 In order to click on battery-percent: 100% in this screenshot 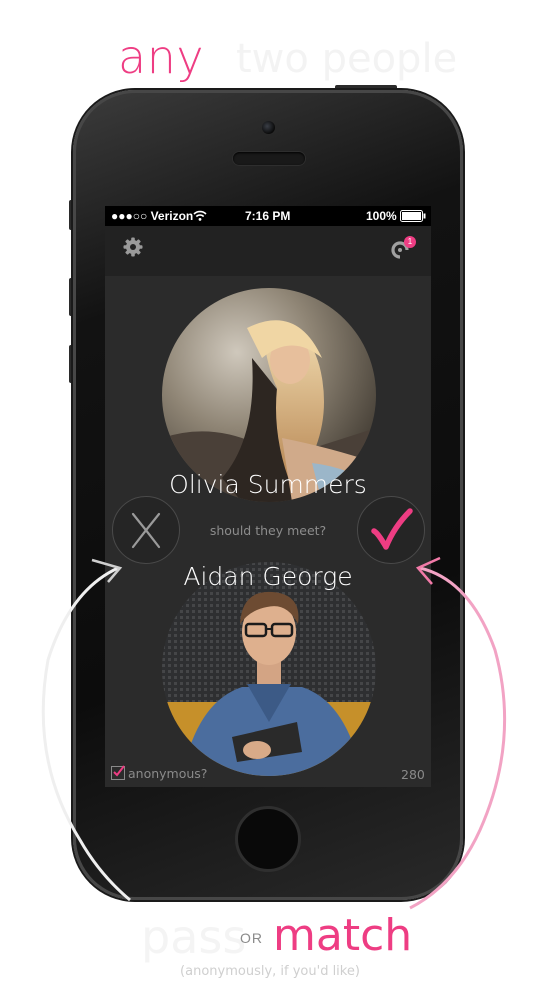, I will do `click(381, 216)`.